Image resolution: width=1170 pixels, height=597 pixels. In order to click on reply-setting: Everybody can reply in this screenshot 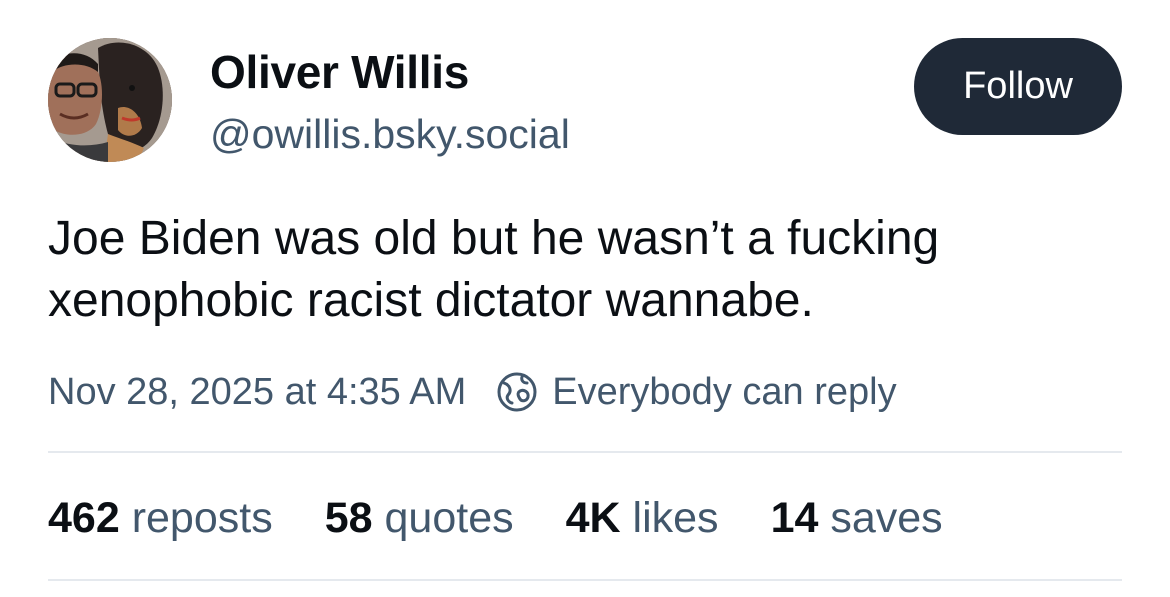, I will do `click(696, 392)`.